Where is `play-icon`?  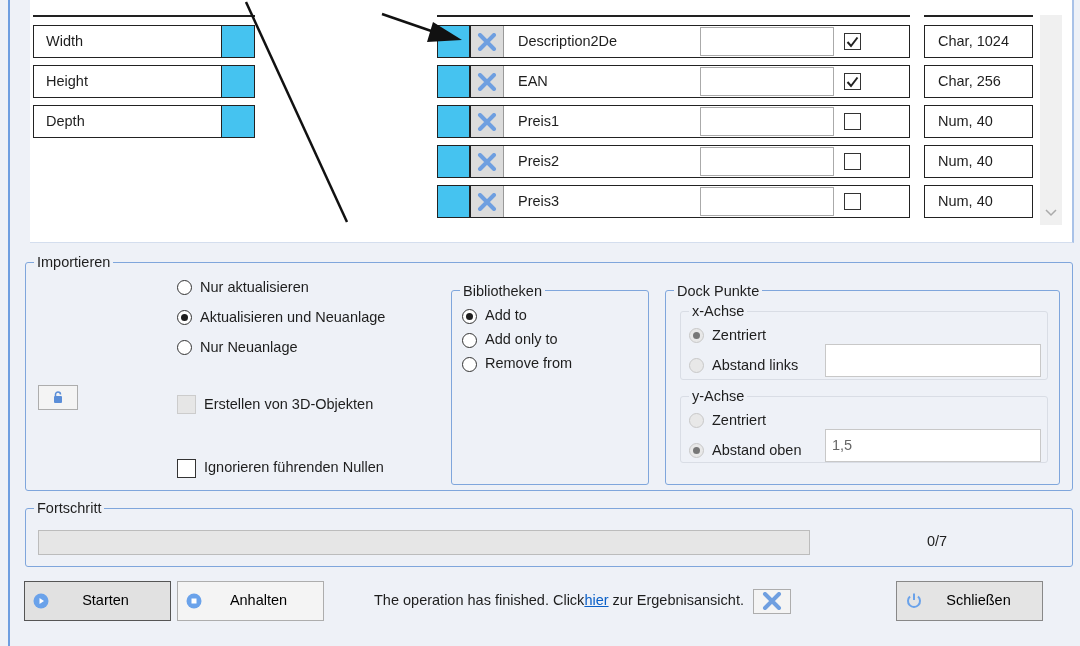 play-icon is located at coordinates (41, 601).